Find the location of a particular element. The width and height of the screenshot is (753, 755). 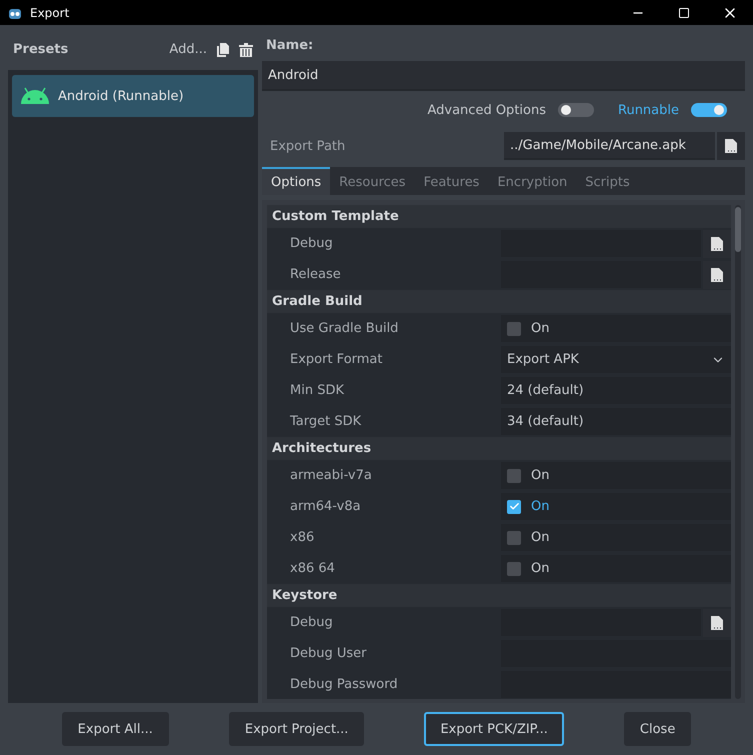

tab: Resources is located at coordinates (372, 181).